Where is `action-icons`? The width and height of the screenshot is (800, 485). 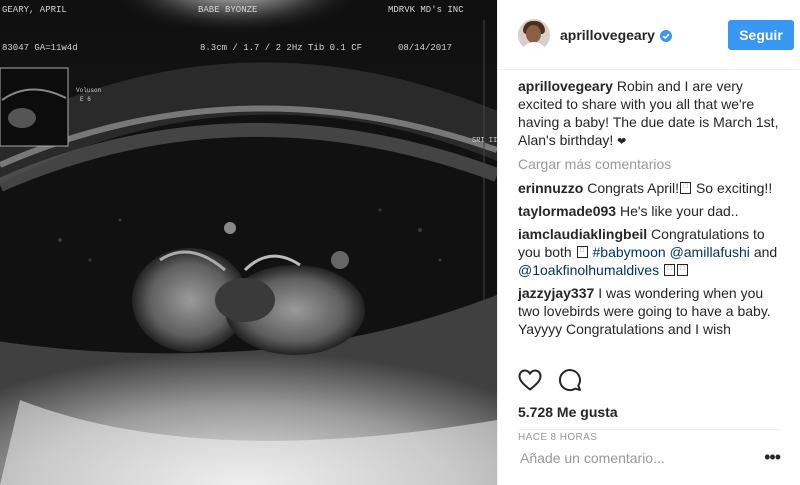 action-icons is located at coordinates (659, 382).